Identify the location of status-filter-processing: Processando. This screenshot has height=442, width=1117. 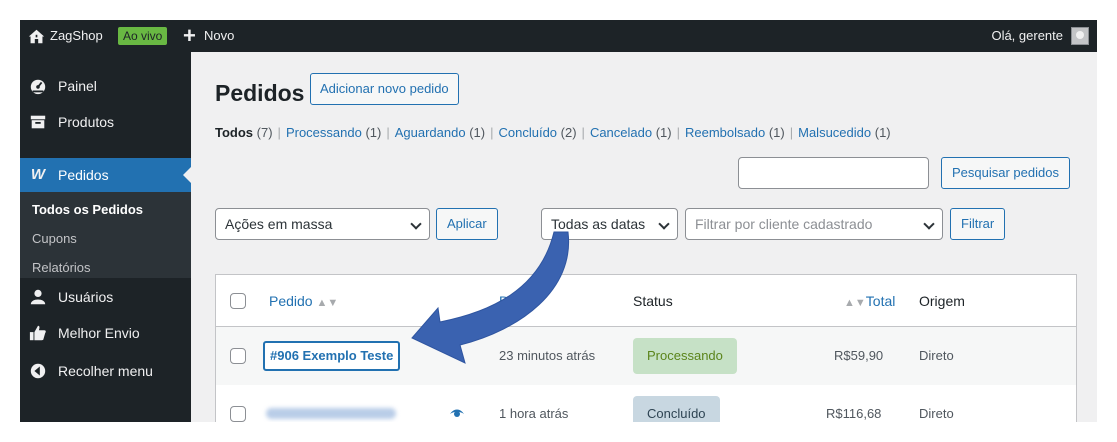
(324, 132).